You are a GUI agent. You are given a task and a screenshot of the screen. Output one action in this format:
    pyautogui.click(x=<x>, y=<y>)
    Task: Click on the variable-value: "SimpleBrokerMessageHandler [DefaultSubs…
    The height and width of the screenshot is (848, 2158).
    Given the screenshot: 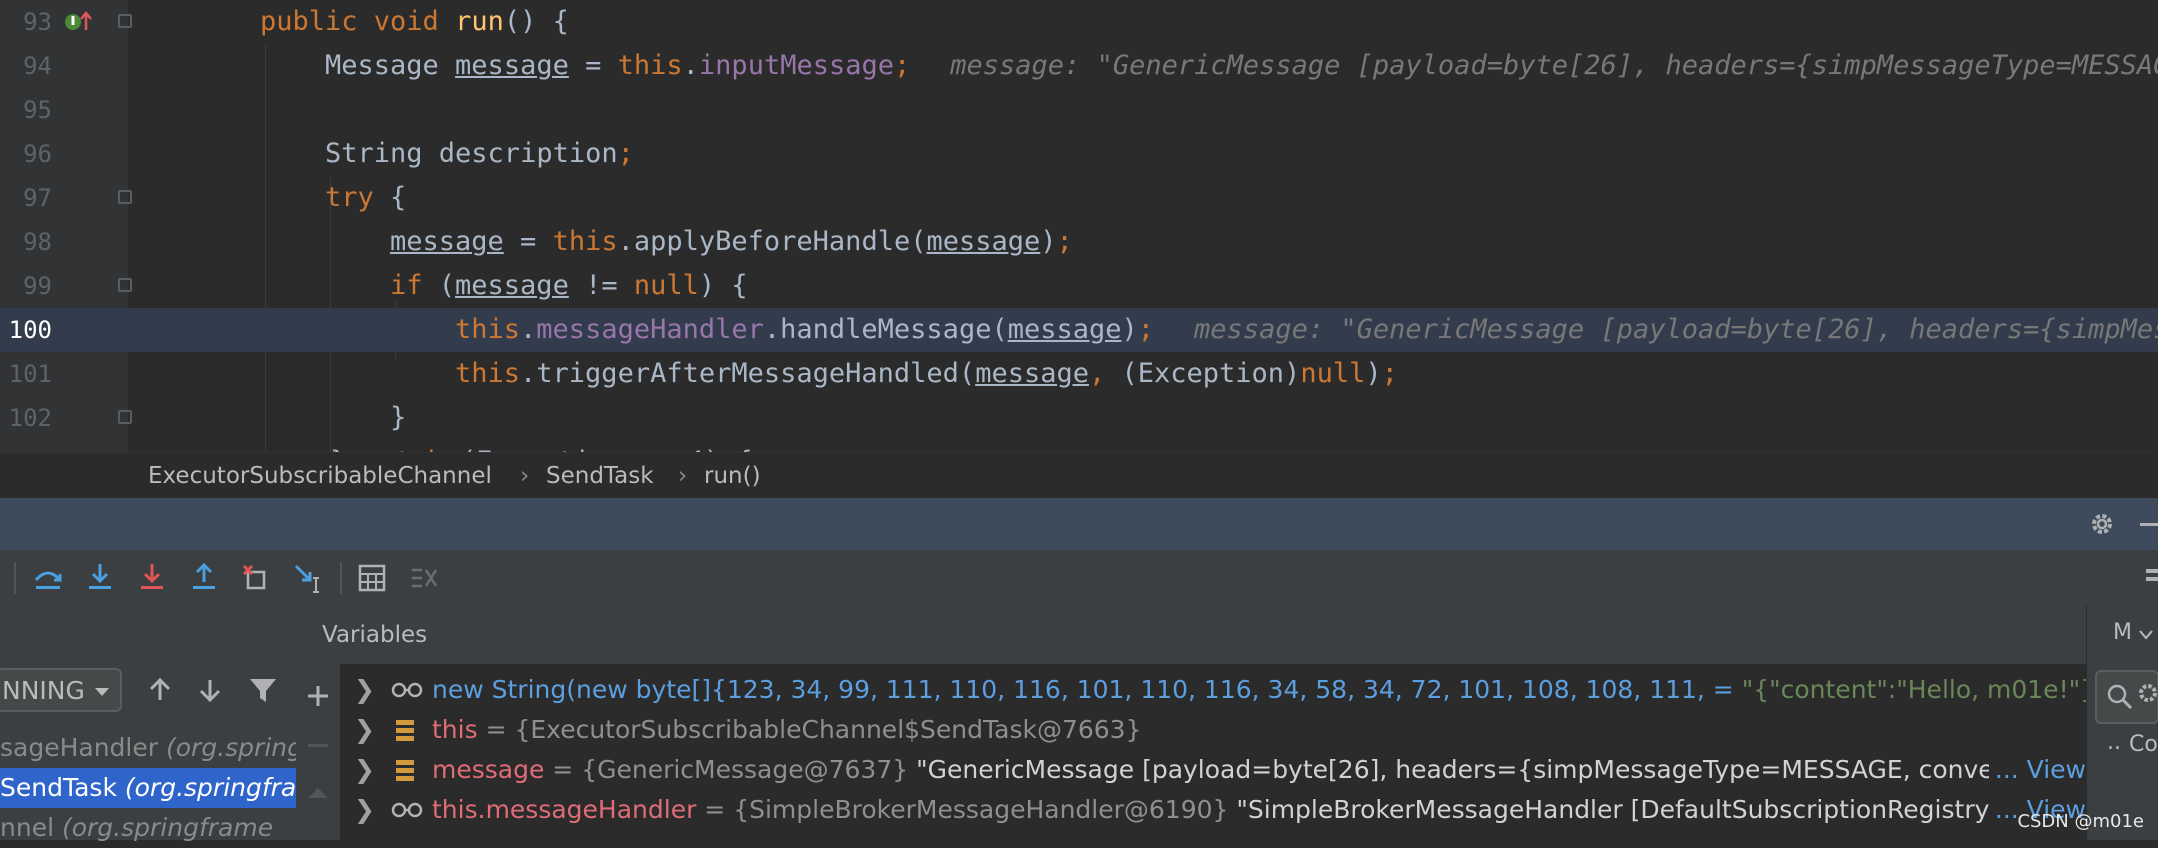 What is the action you would take?
    pyautogui.click(x=1613, y=809)
    